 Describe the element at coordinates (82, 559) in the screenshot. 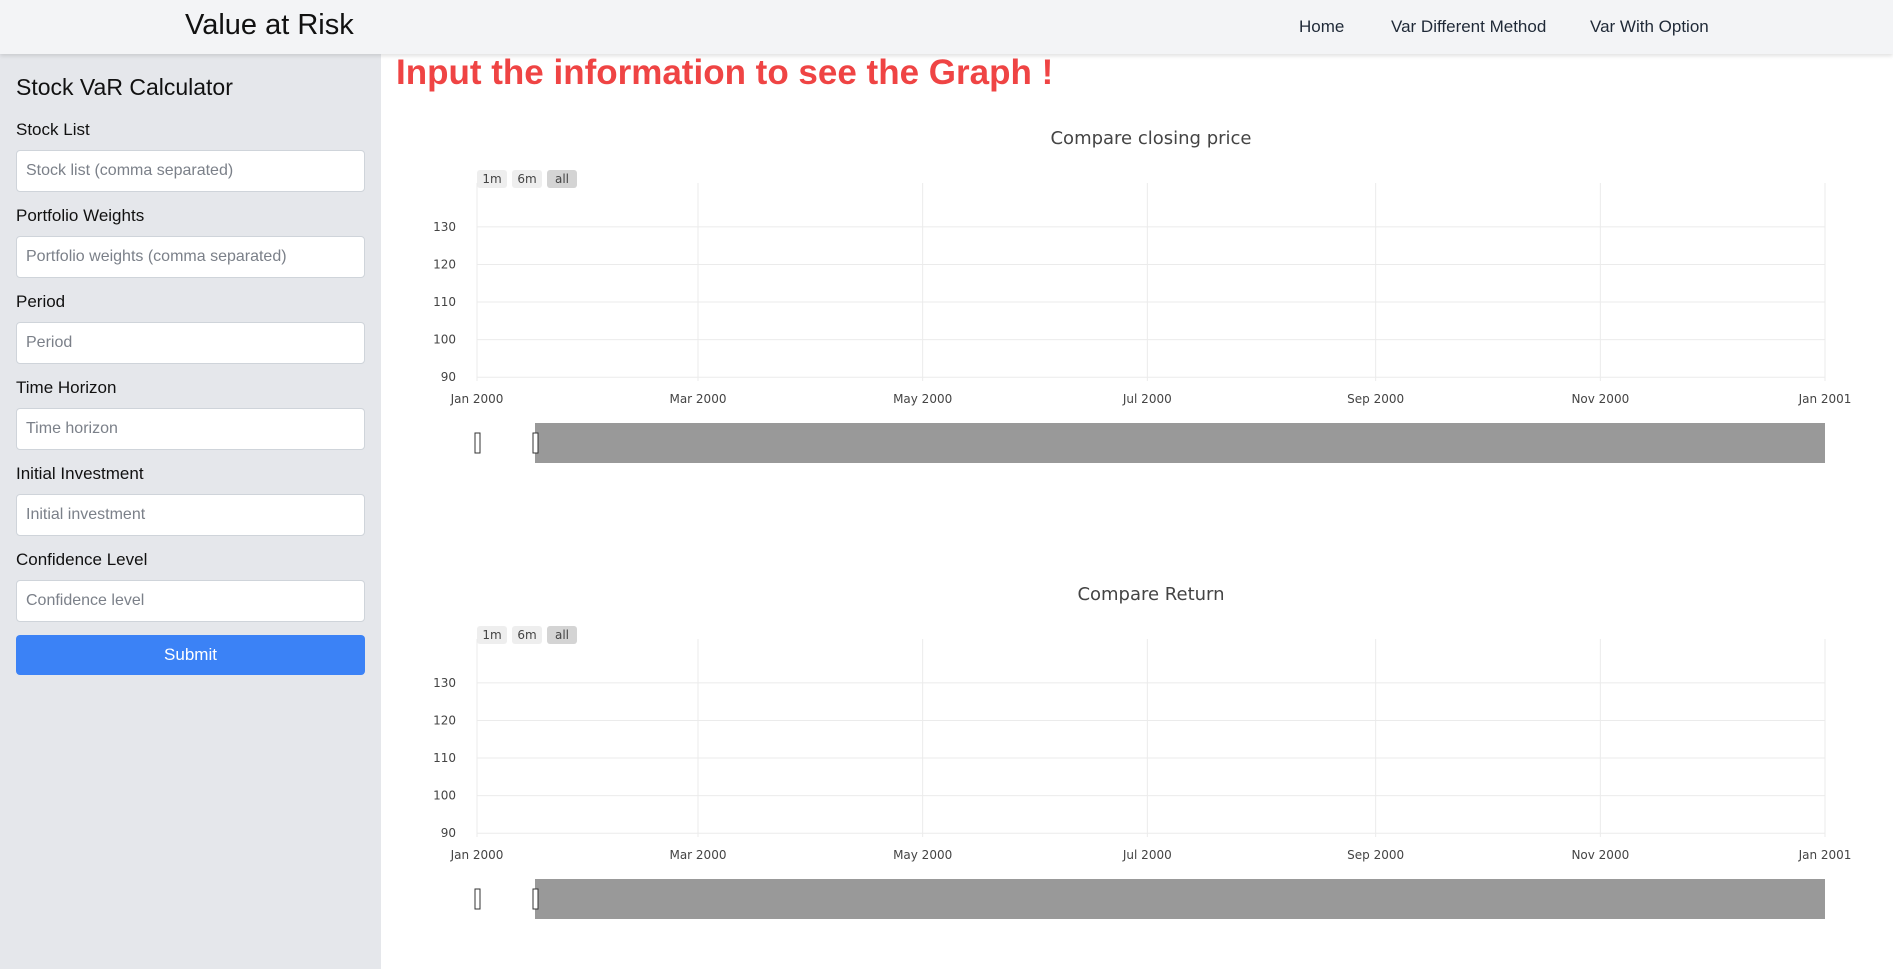

I see `confidence-level-label: Confidence Level` at that location.